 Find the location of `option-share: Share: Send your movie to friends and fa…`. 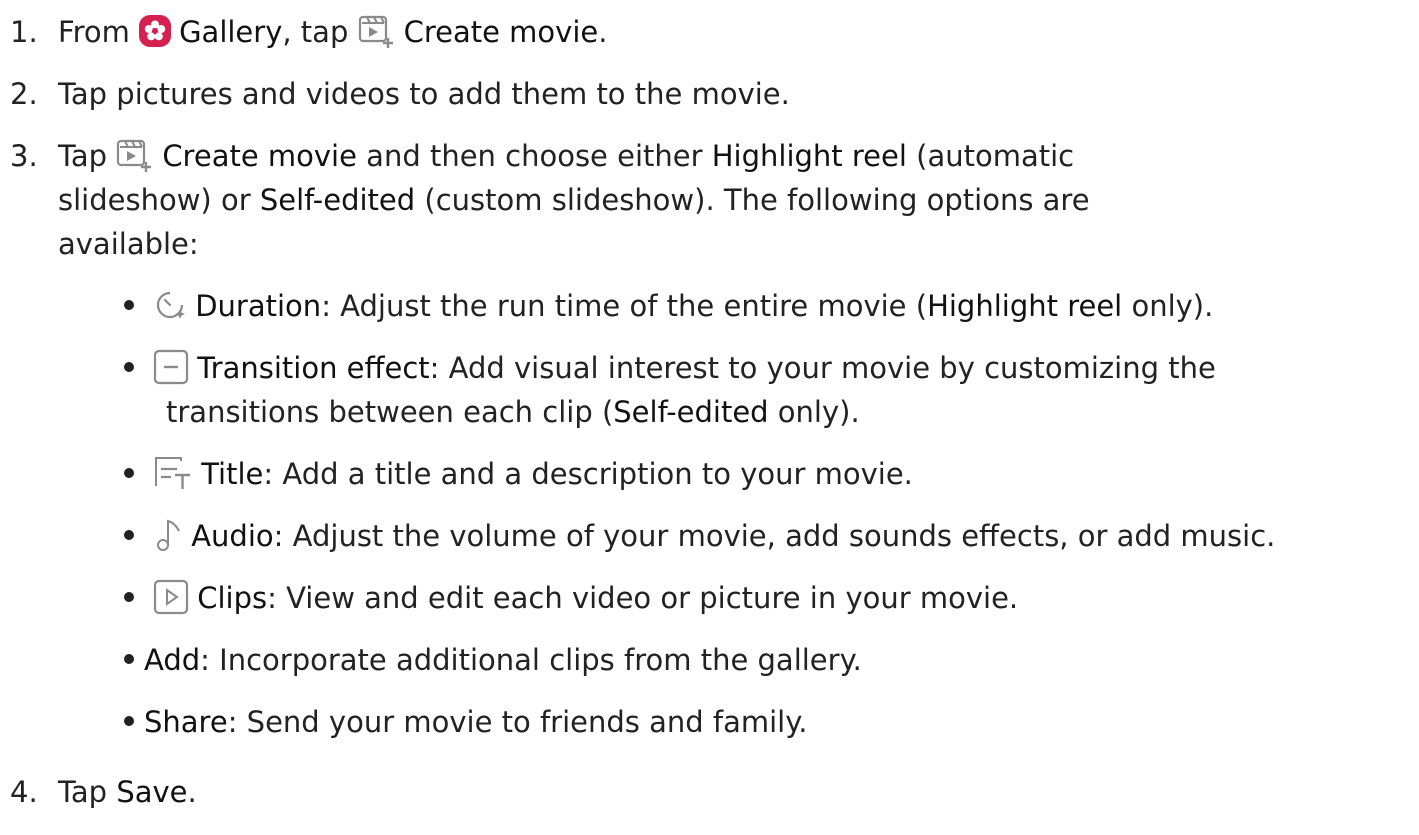

option-share: Share: Send your movie to friends and fa… is located at coordinates (465, 722).